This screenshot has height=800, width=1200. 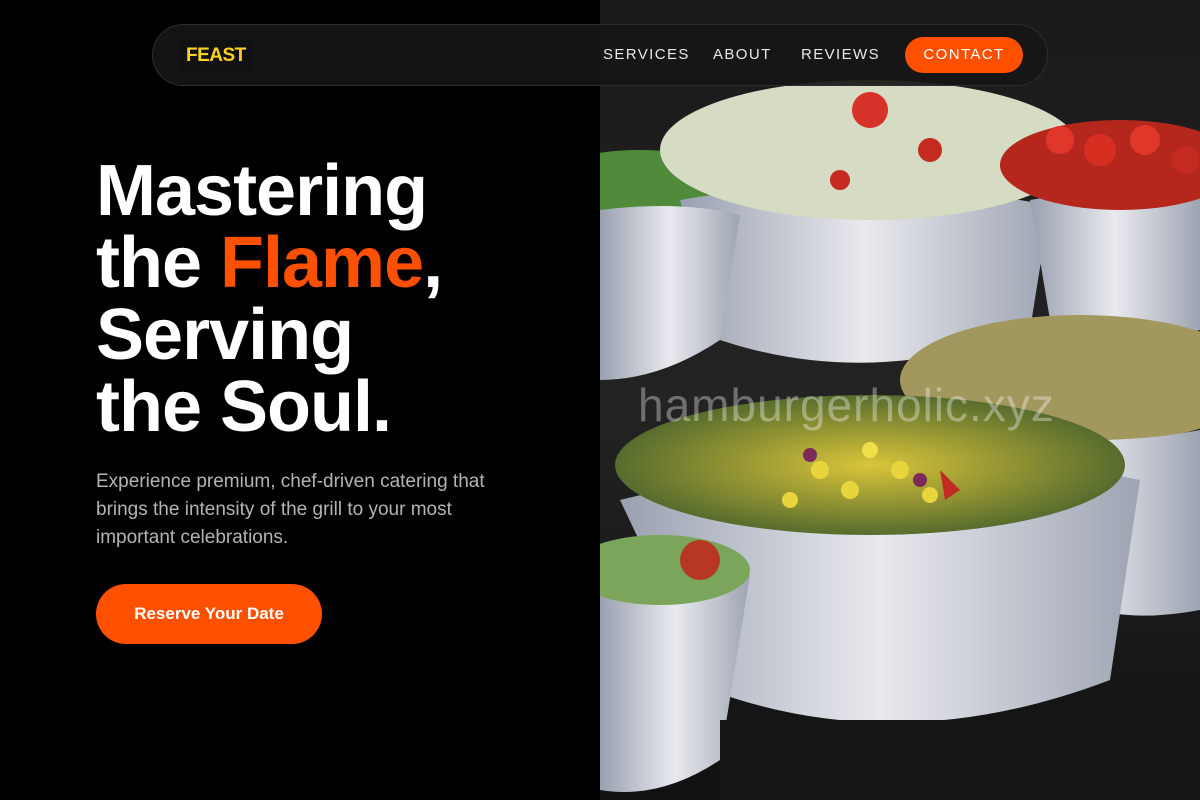 What do you see at coordinates (158, 263) in the screenshot?
I see `hero-title-line2-pre: the` at bounding box center [158, 263].